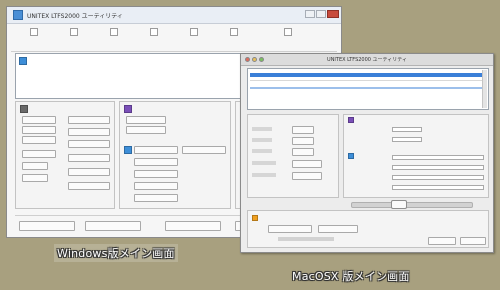 This screenshot has height=290, width=500. I want to click on maximize-button, so click(321, 14).